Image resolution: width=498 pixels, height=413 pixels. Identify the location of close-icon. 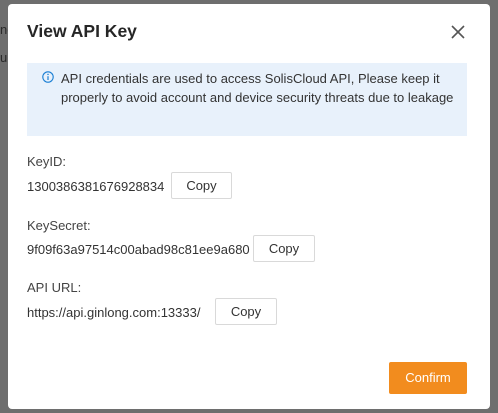
(458, 32).